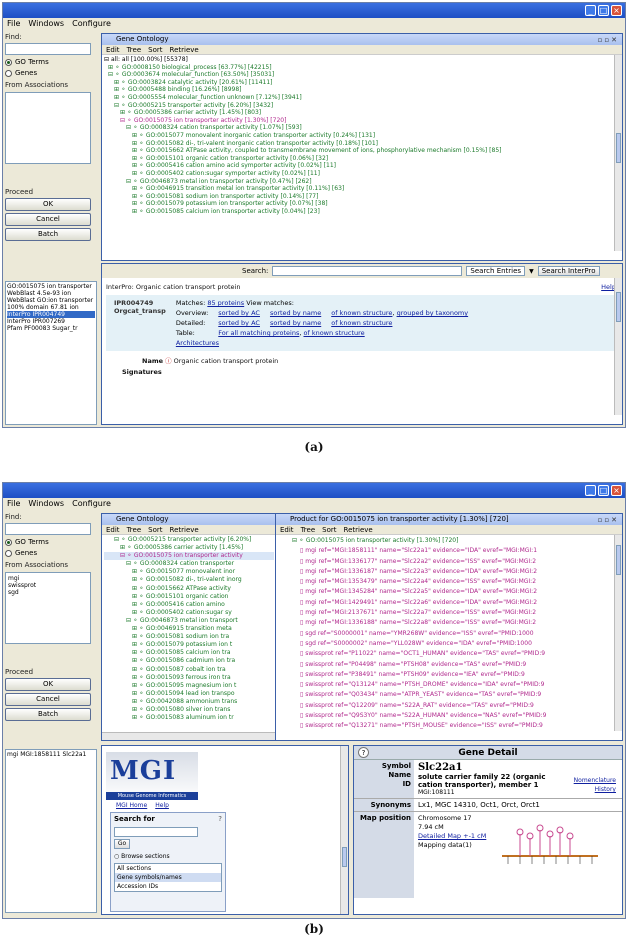 Image resolution: width=628 pixels, height=941 pixels. Describe the element at coordinates (131, 805) in the screenshot. I see `mgi-home-link: MGI Home` at that location.